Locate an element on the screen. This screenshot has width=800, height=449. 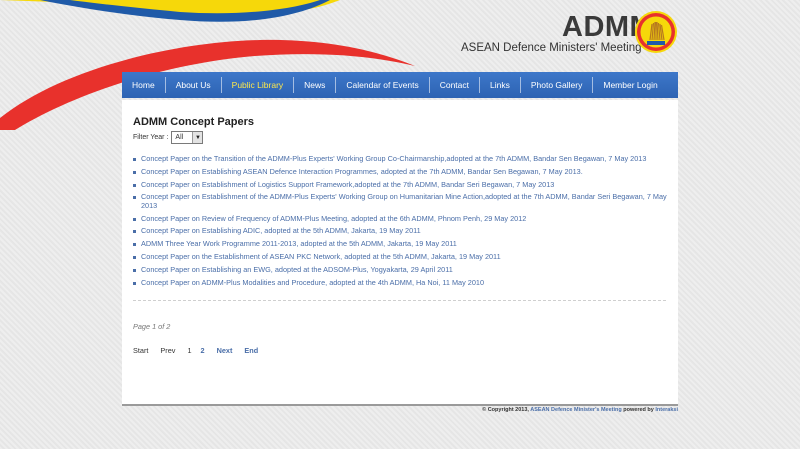
footer-divider is located at coordinates (400, 405).